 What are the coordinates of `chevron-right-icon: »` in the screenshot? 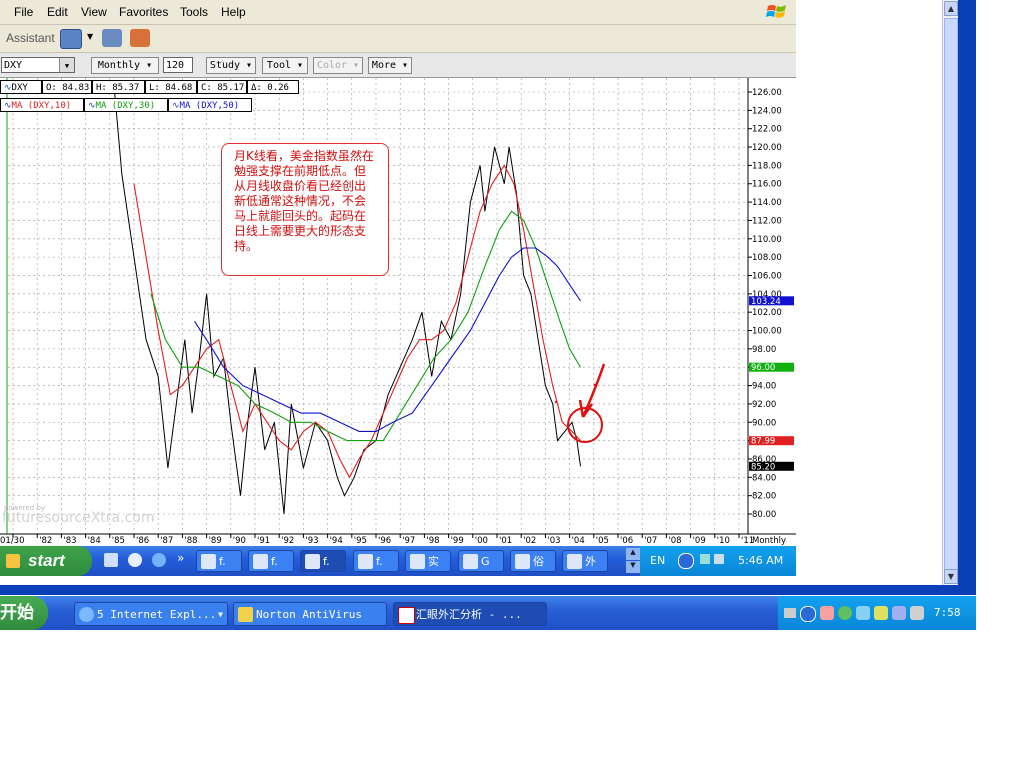 It's located at (180, 558).